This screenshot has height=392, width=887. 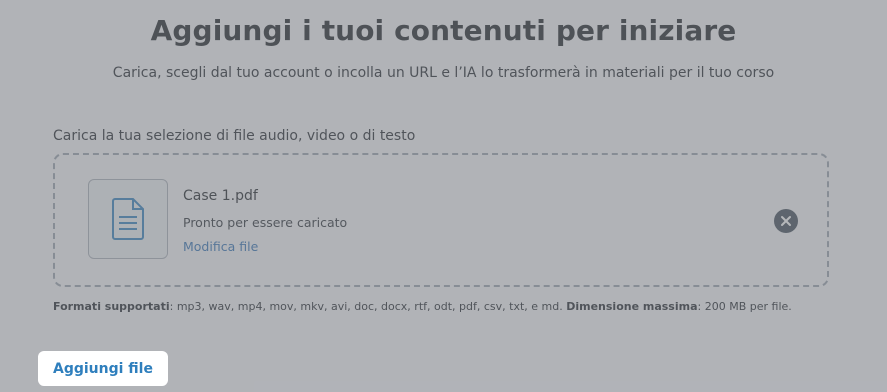 I want to click on document-icon, so click(x=128, y=219).